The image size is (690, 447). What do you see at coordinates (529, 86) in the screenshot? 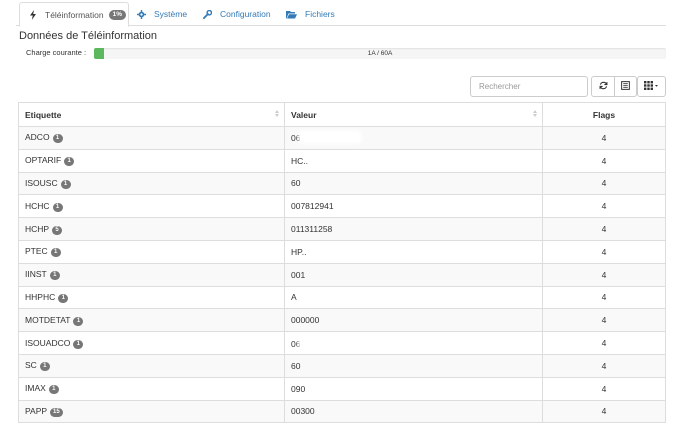
I see `search-input` at bounding box center [529, 86].